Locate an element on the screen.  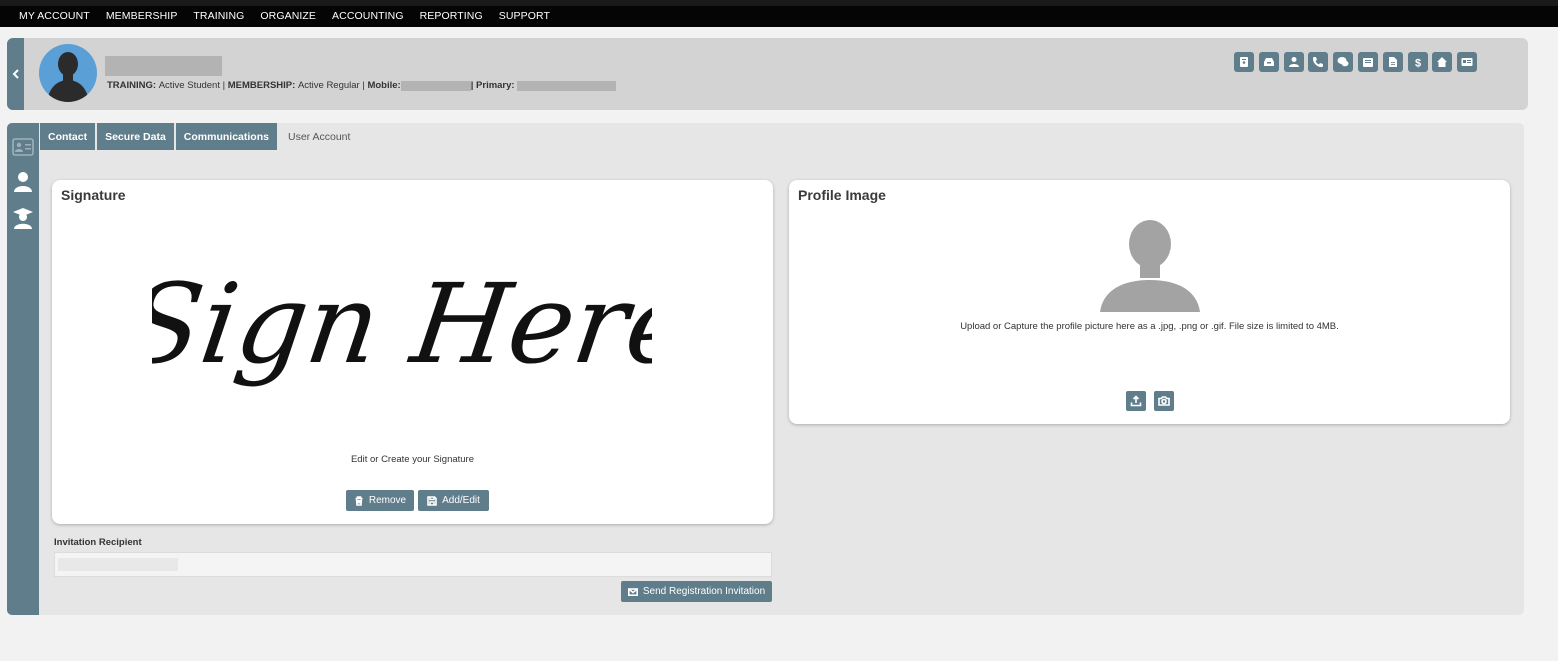
avatar is located at coordinates (68, 73).